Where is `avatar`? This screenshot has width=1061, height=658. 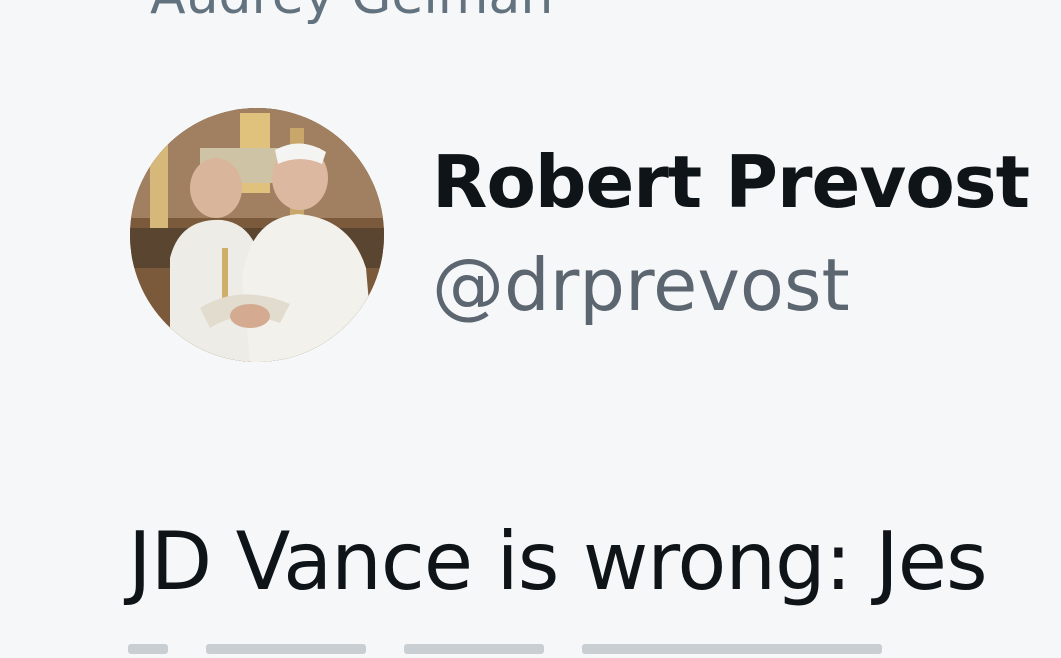
avatar is located at coordinates (257, 235).